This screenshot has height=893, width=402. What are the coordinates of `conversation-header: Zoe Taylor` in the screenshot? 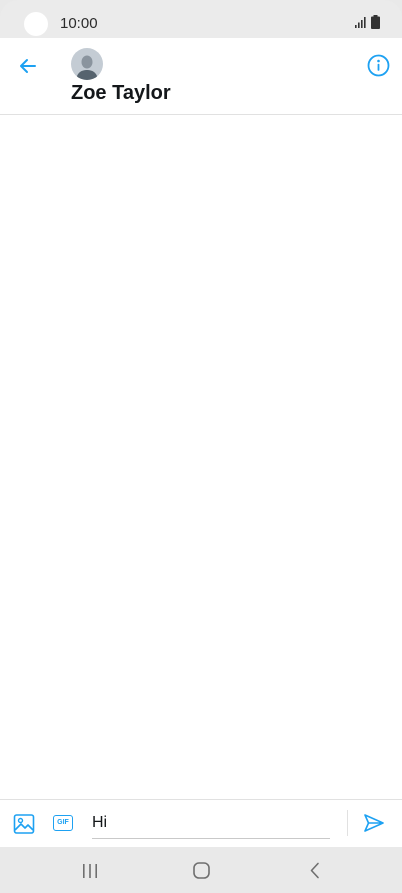 It's located at (201, 76).